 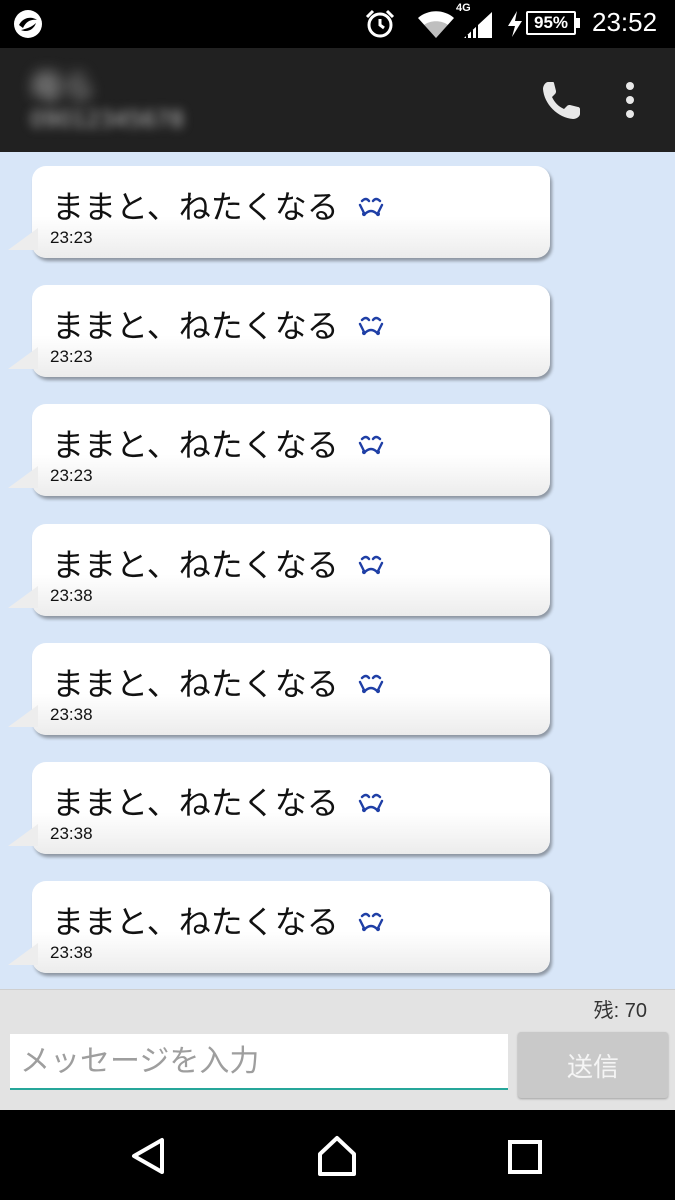 What do you see at coordinates (525, 1157) in the screenshot?
I see `recent-apps-icon` at bounding box center [525, 1157].